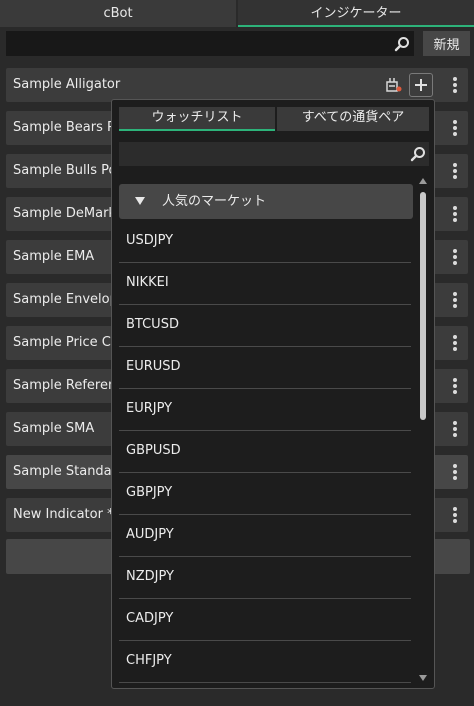  Describe the element at coordinates (54, 256) in the screenshot. I see `indicator-label: Sample EMA` at that location.